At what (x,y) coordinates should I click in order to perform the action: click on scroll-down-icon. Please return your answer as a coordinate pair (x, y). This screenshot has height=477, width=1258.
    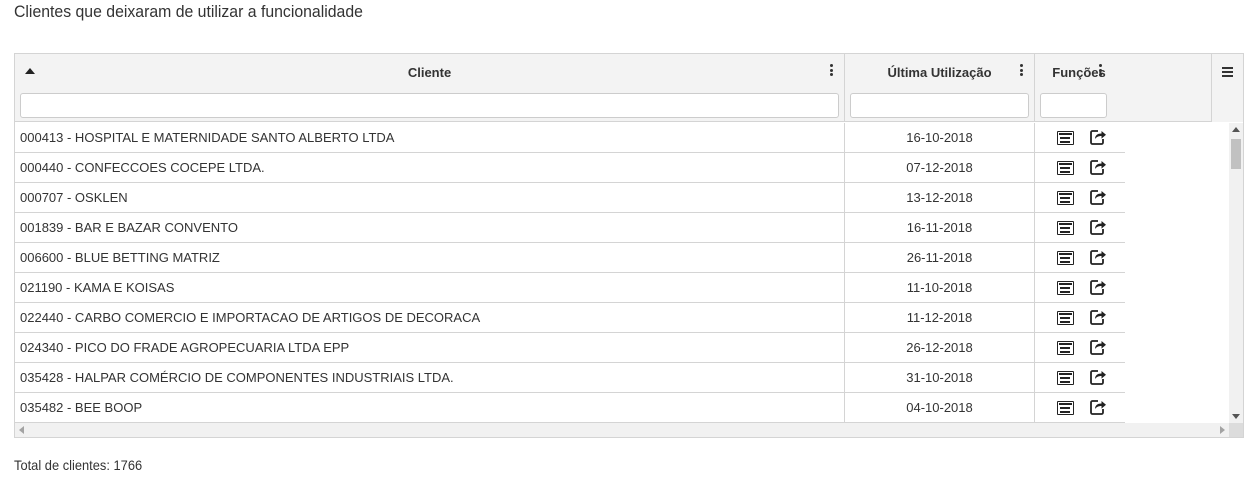
    Looking at the image, I should click on (1236, 416).